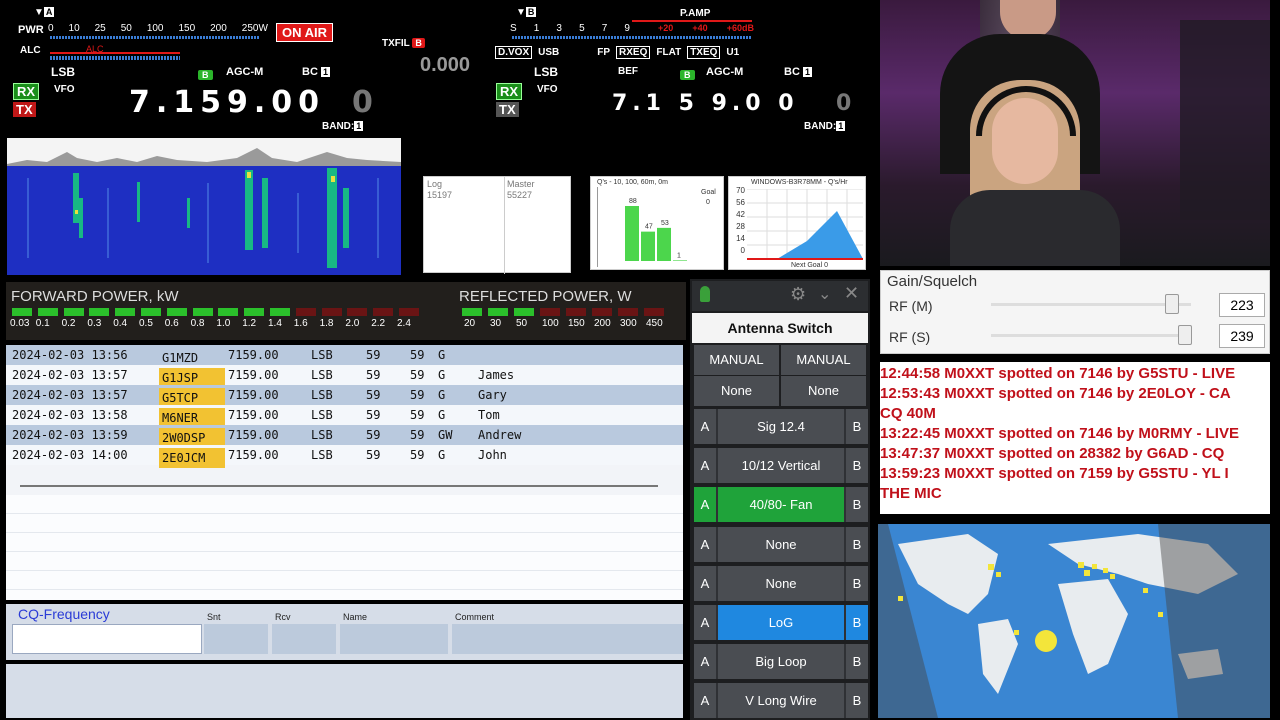  Describe the element at coordinates (435, 184) in the screenshot. I see `log-label: Log` at that location.